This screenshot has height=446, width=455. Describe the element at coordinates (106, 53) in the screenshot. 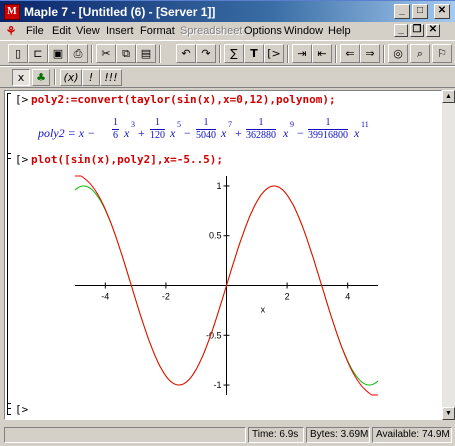

I see `cut-icon: ✂` at that location.